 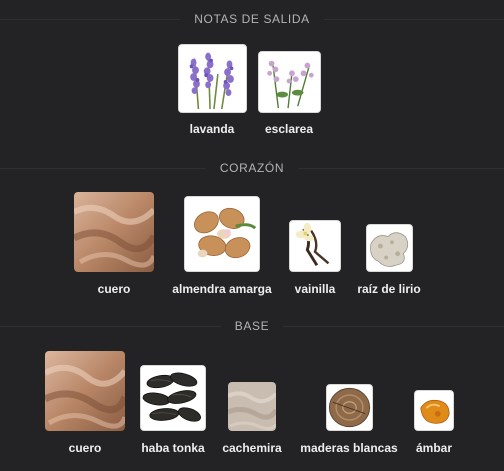 I want to click on section-title-heart-notes: CORAZÓN, so click(x=252, y=168).